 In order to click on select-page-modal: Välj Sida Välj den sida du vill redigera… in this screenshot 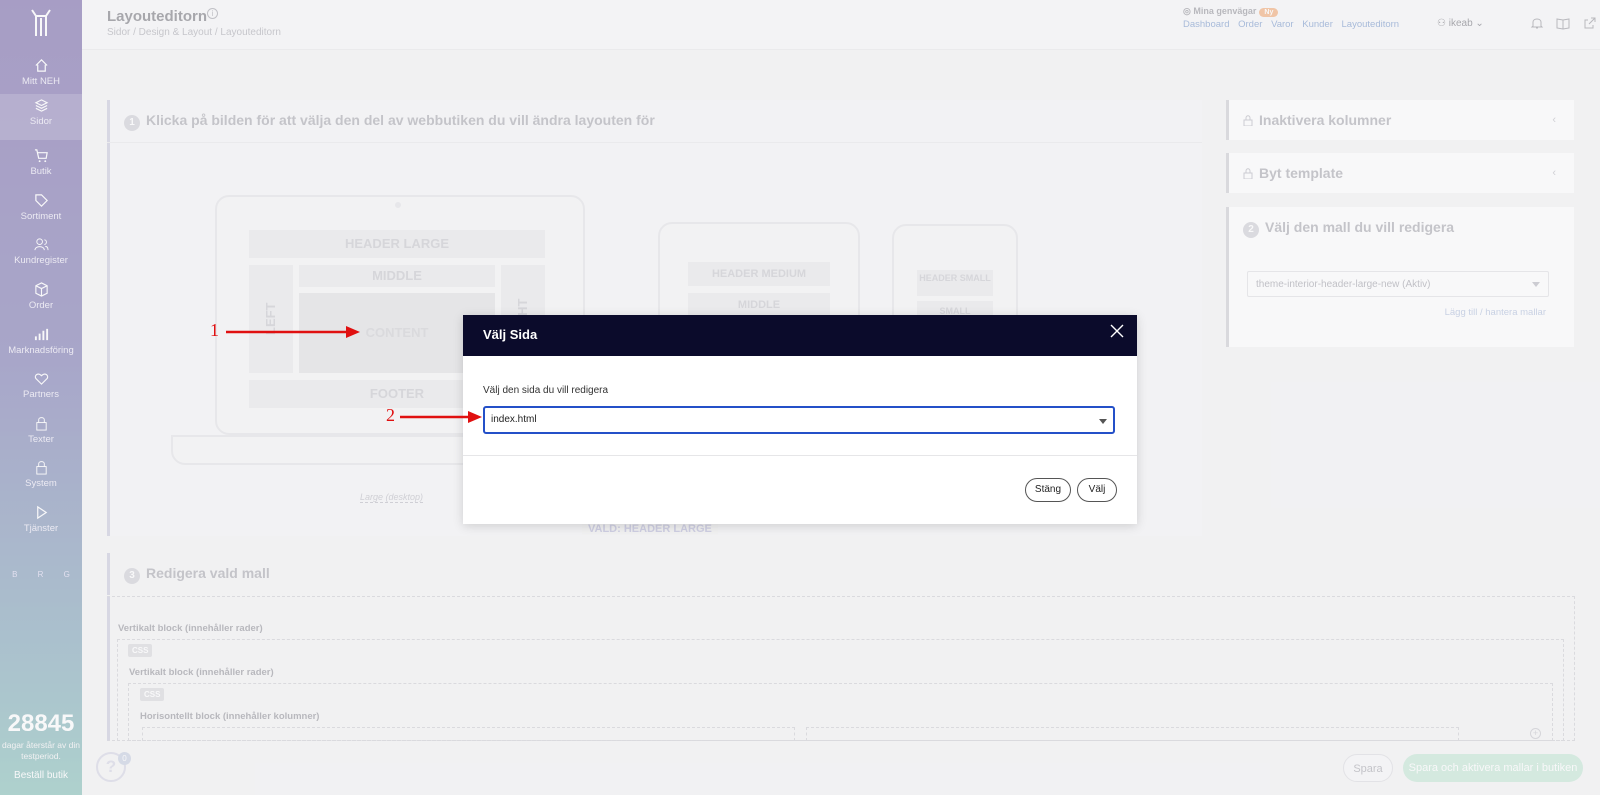, I will do `click(800, 419)`.